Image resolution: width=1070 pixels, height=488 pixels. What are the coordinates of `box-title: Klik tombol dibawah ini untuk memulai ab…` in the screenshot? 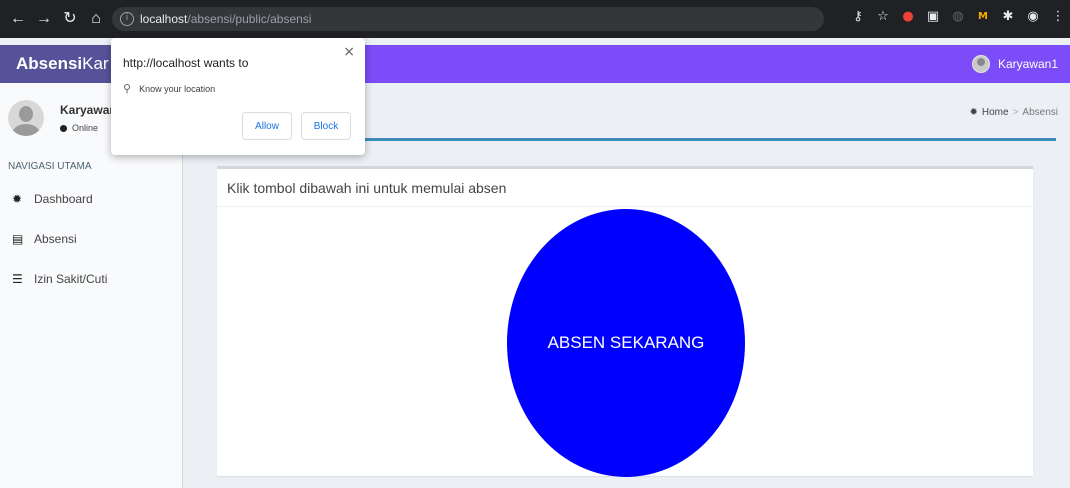 It's located at (625, 188).